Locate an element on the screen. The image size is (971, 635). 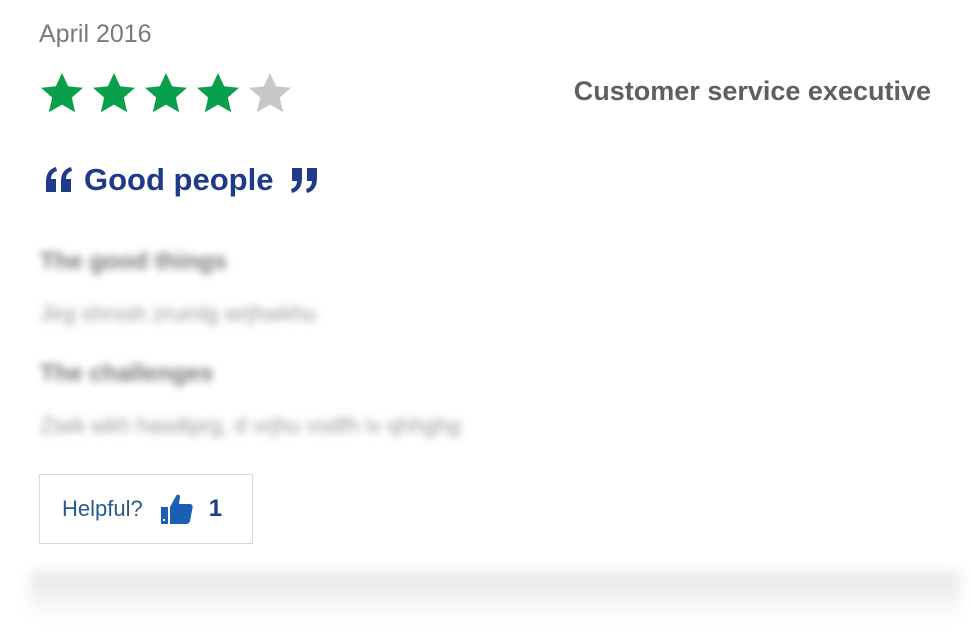
open-quote-icon is located at coordinates (59, 179).